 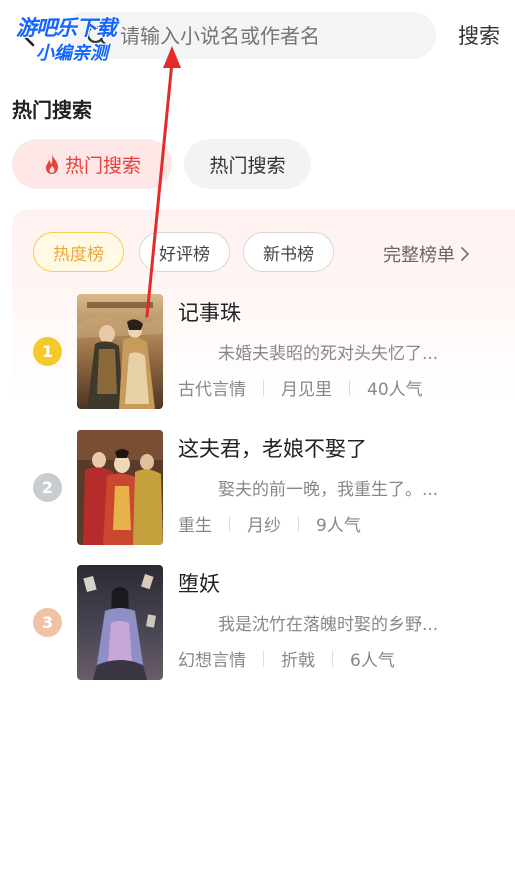 I want to click on watermark: 游吧乐下载 小编亲测, so click(x=81, y=38).